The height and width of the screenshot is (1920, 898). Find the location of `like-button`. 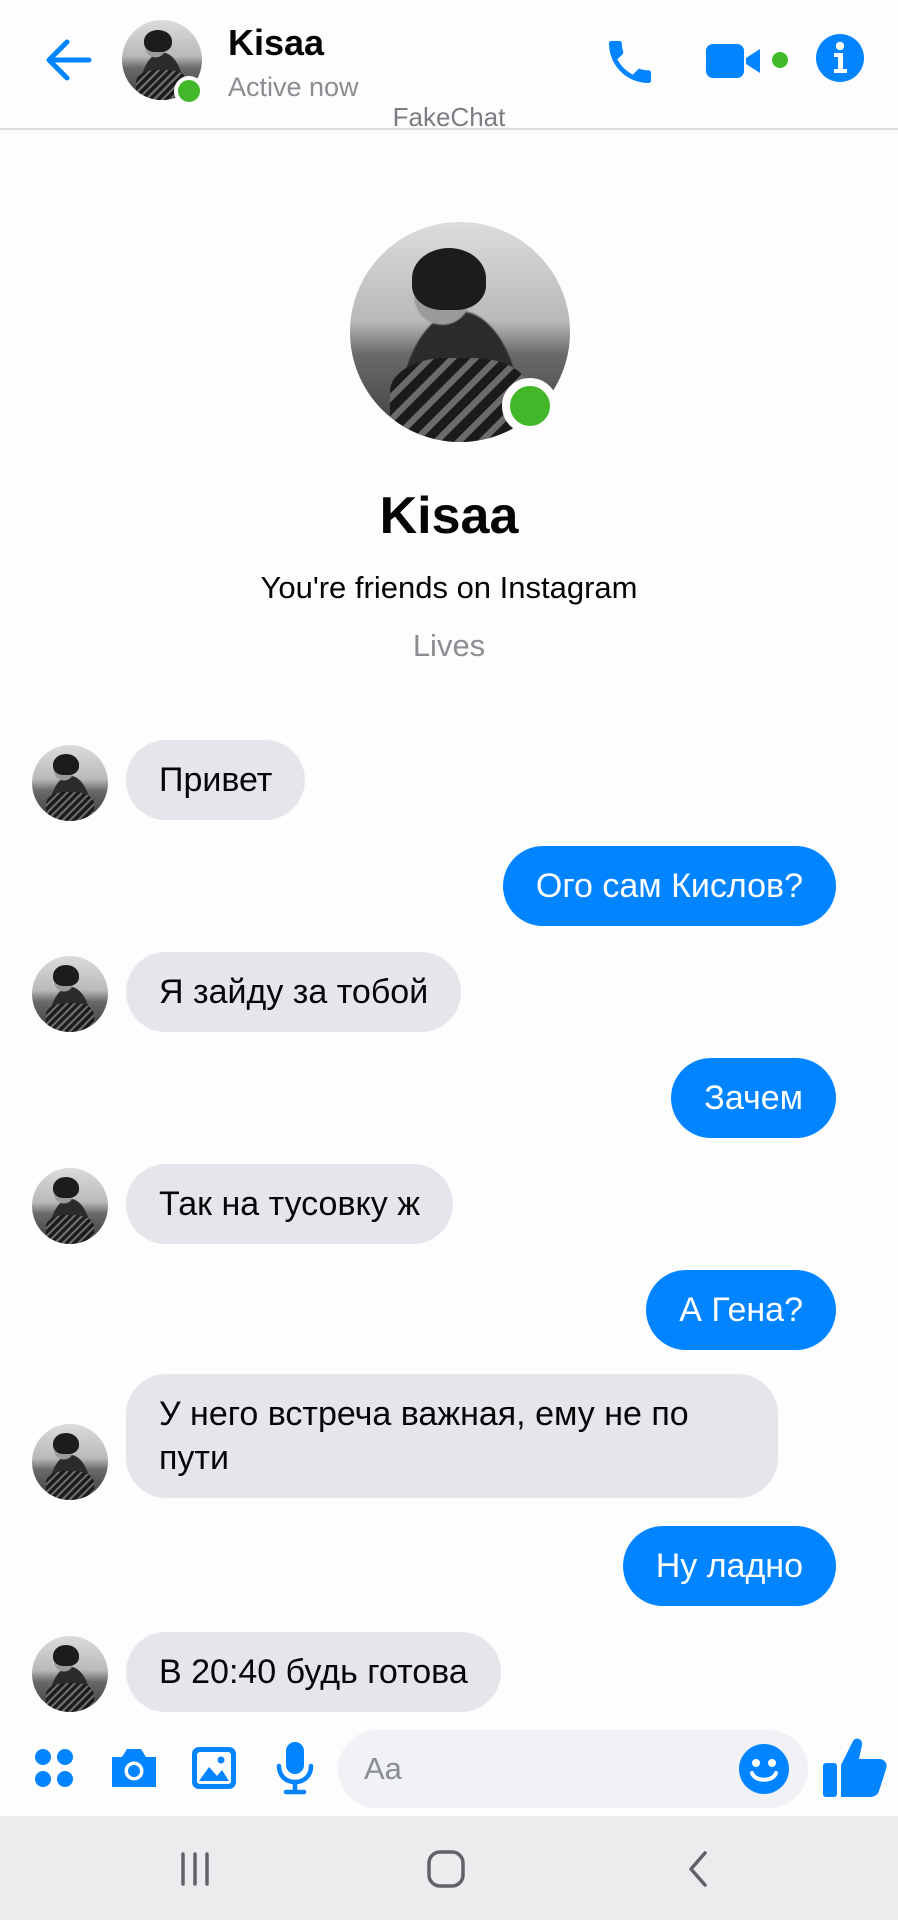

like-button is located at coordinates (855, 1768).